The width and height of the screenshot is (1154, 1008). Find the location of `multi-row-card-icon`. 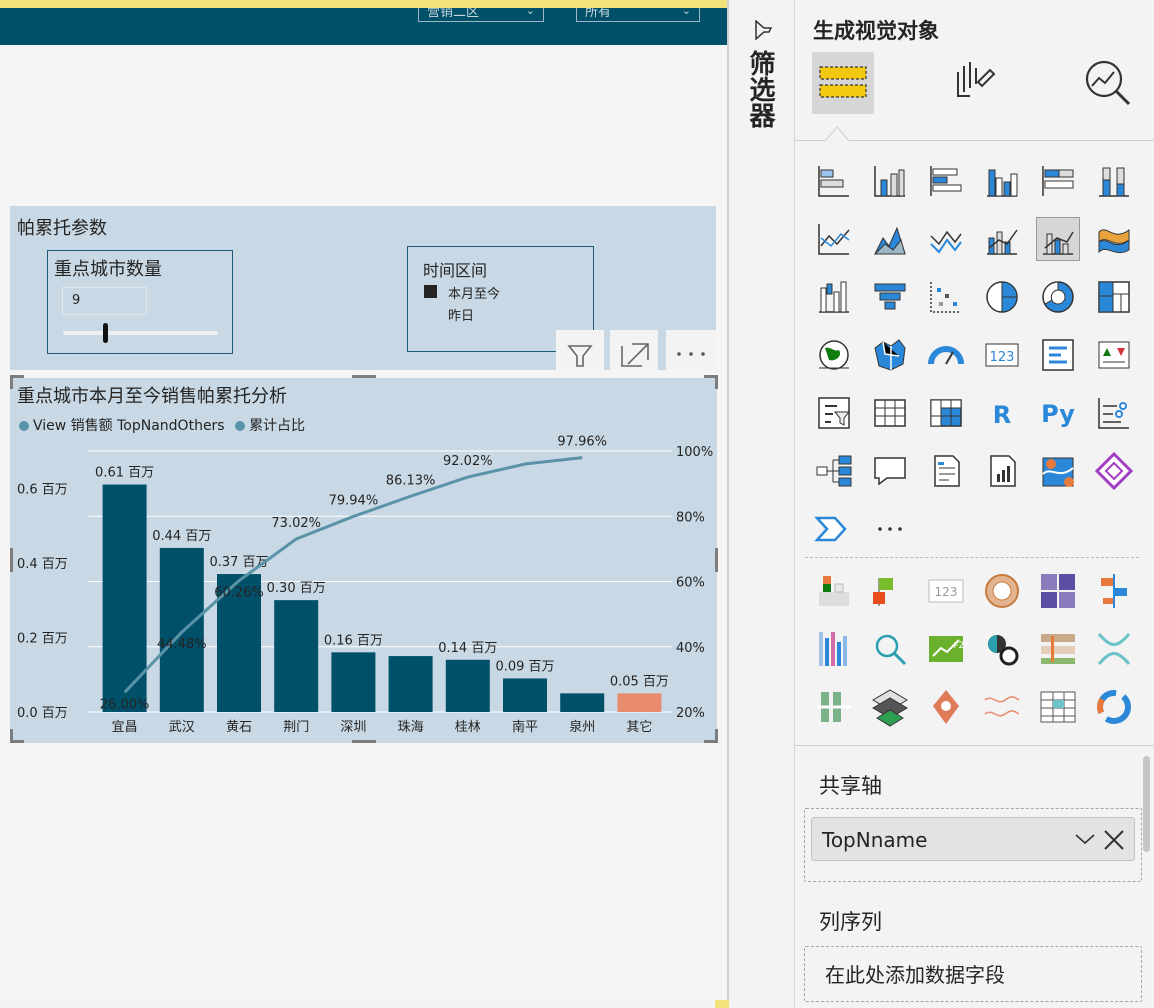

multi-row-card-icon is located at coordinates (1058, 355).